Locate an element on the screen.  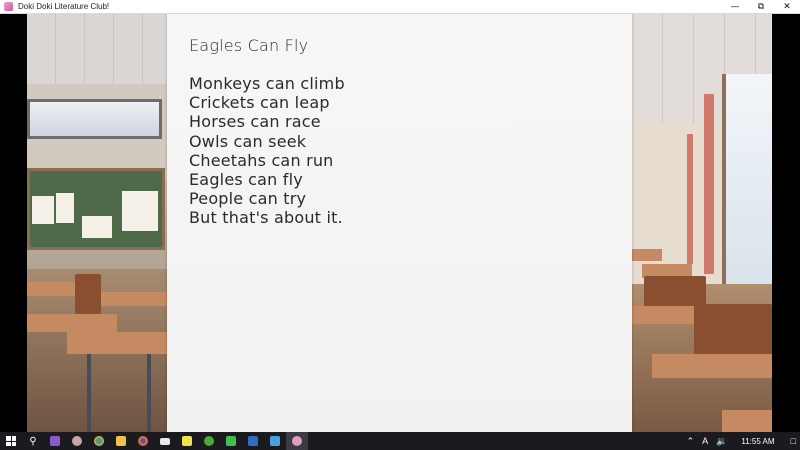
clock: 11:55 AM is located at coordinates (757, 441).